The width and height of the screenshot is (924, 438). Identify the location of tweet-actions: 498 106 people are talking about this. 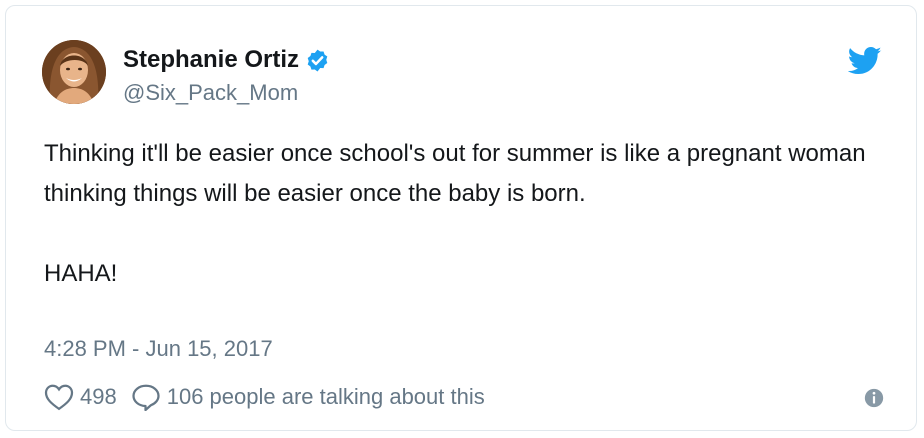
(264, 397).